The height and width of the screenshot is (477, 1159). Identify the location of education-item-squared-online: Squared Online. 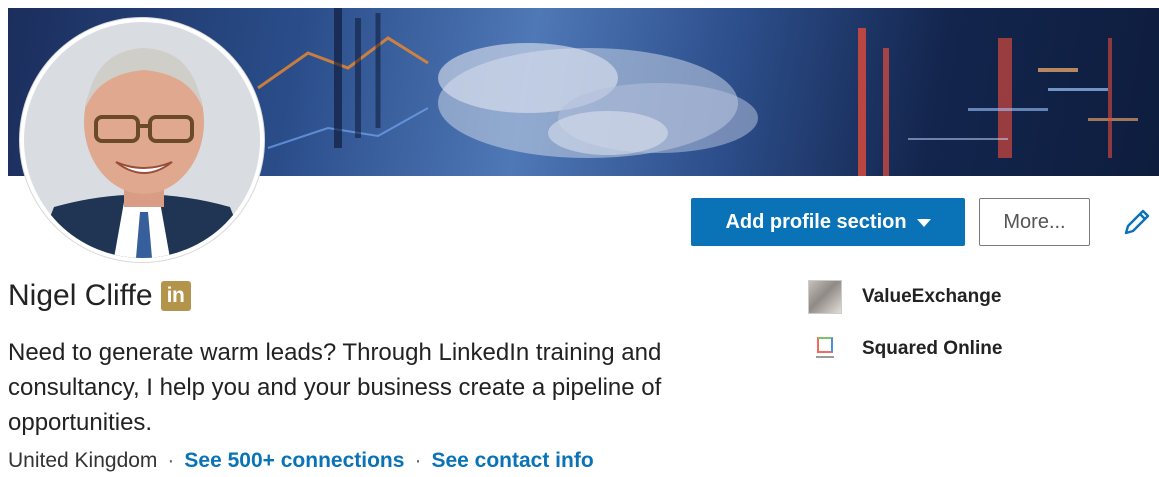
(905, 349).